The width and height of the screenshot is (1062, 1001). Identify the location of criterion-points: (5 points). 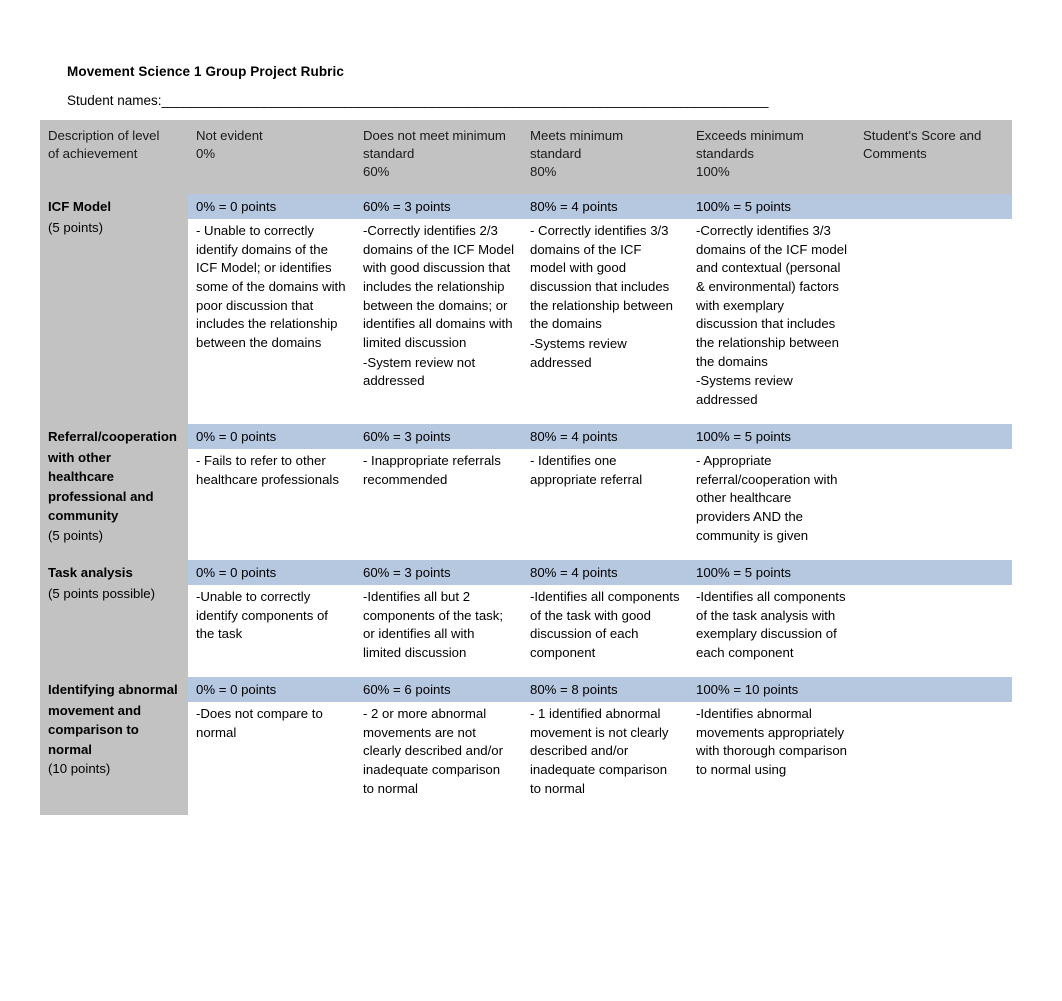
(75, 535).